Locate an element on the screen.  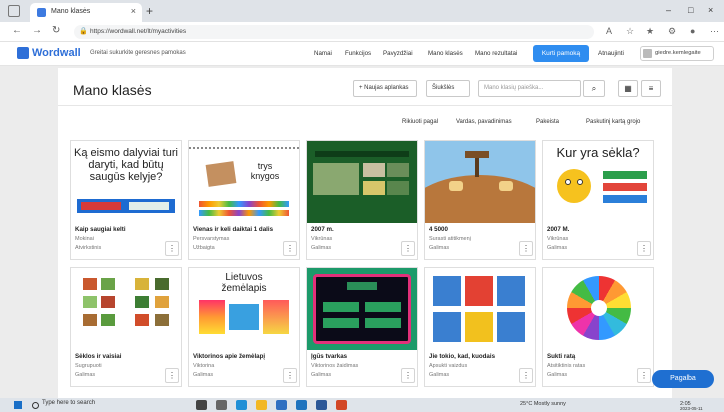
user-menu: giedre.kemlegaite is located at coordinates (677, 53).